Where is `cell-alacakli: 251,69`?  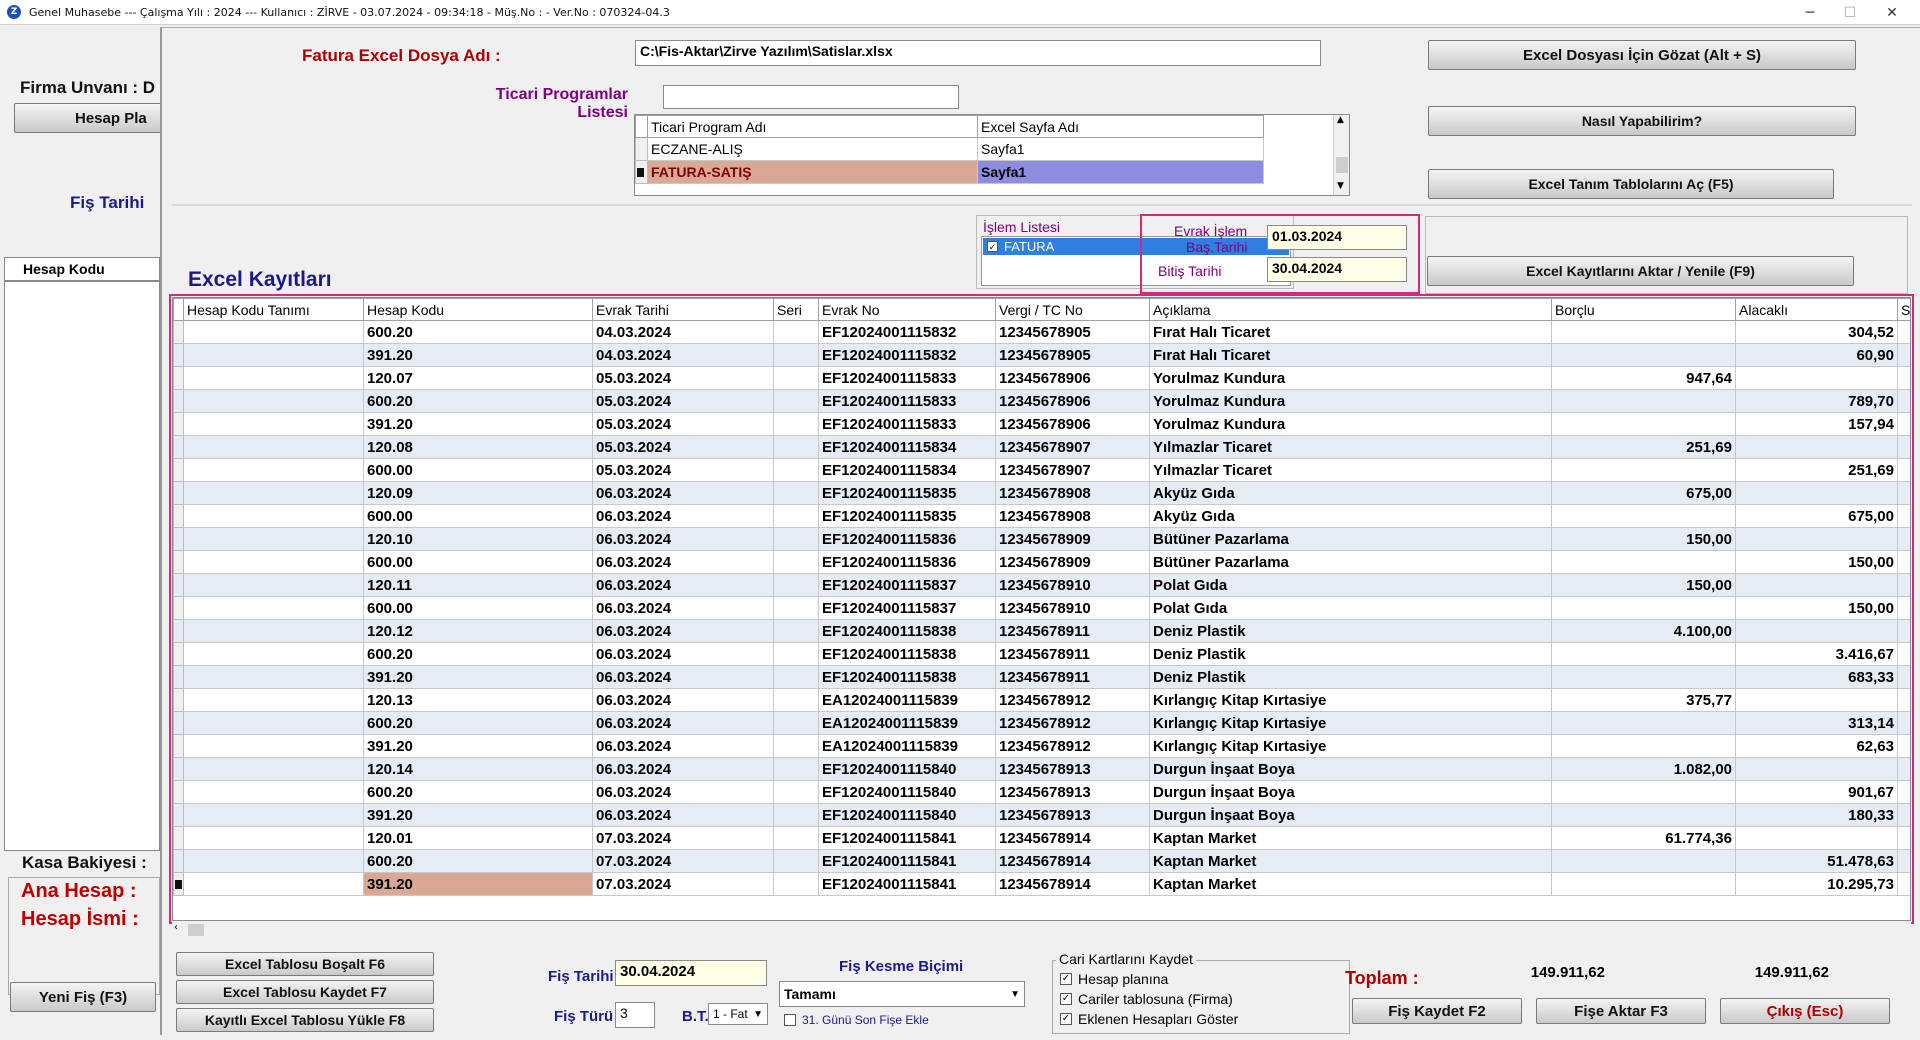 cell-alacakli: 251,69 is located at coordinates (1816, 470).